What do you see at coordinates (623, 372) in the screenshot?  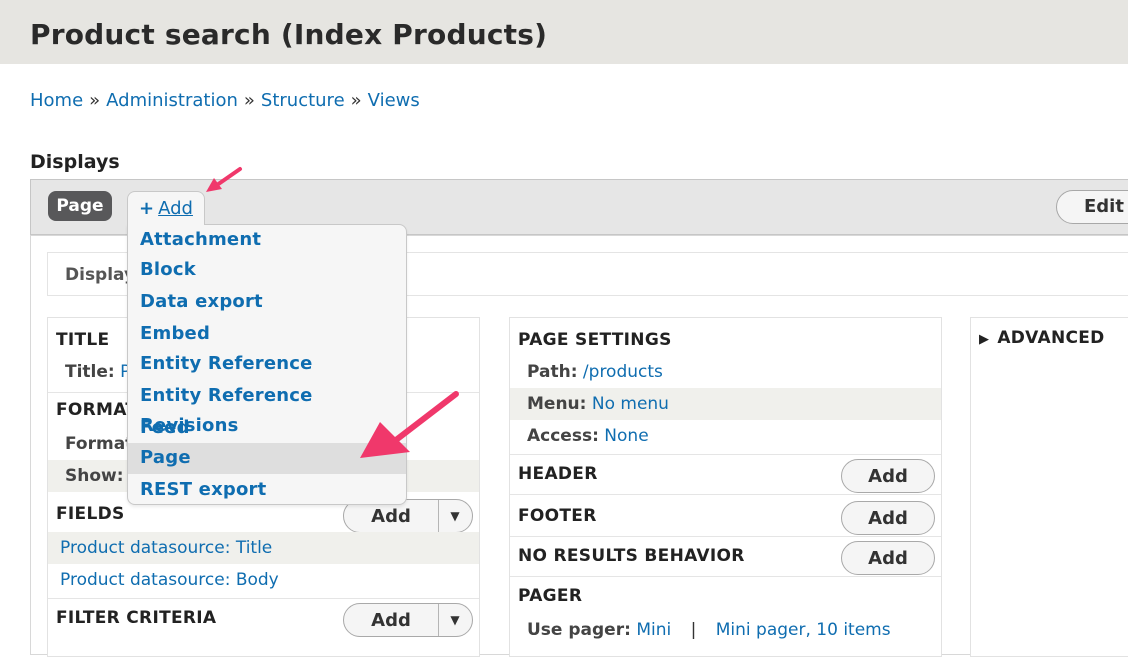 I see `path-value: /products` at bounding box center [623, 372].